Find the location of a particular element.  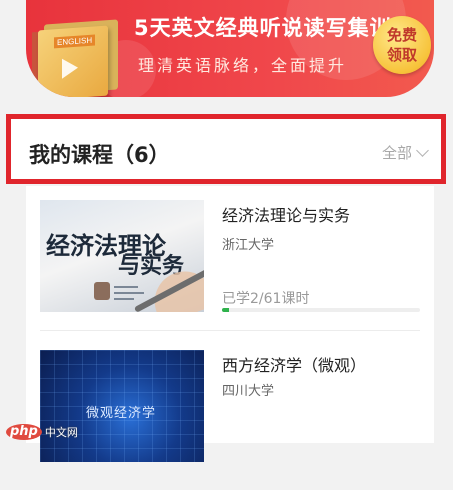

progress-fill is located at coordinates (225, 310).